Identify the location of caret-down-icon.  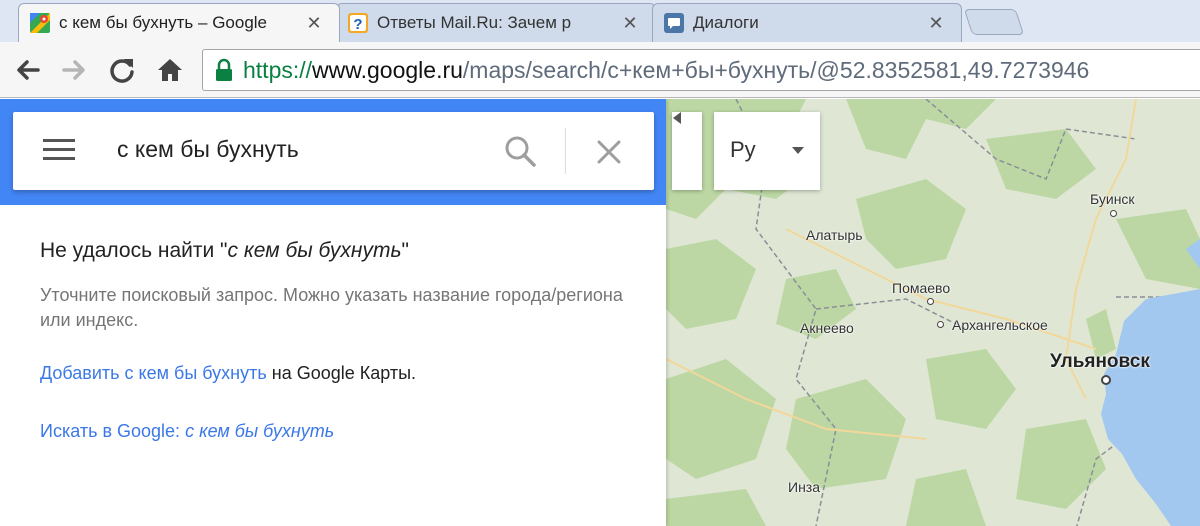
(798, 150).